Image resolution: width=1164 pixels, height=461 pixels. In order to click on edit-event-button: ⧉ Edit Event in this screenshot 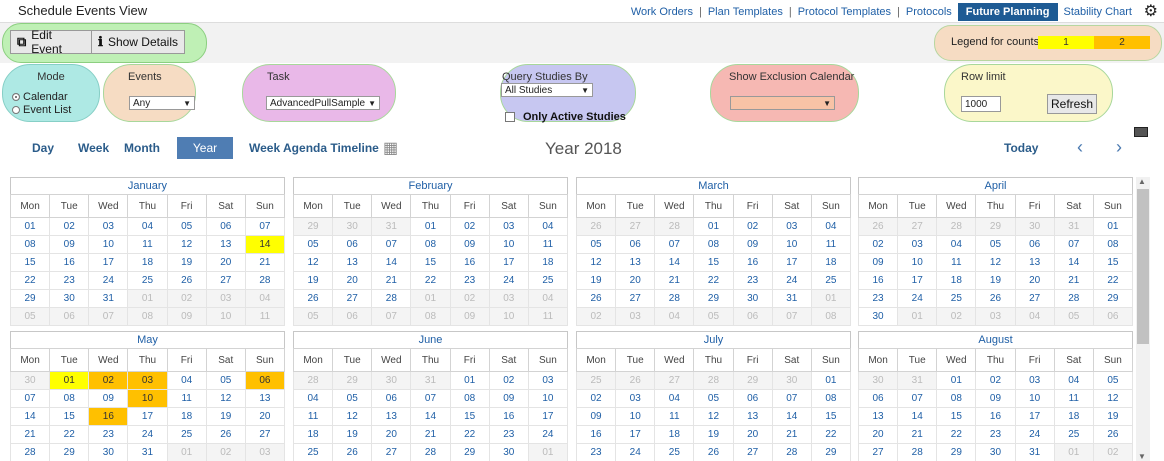, I will do `click(51, 42)`.